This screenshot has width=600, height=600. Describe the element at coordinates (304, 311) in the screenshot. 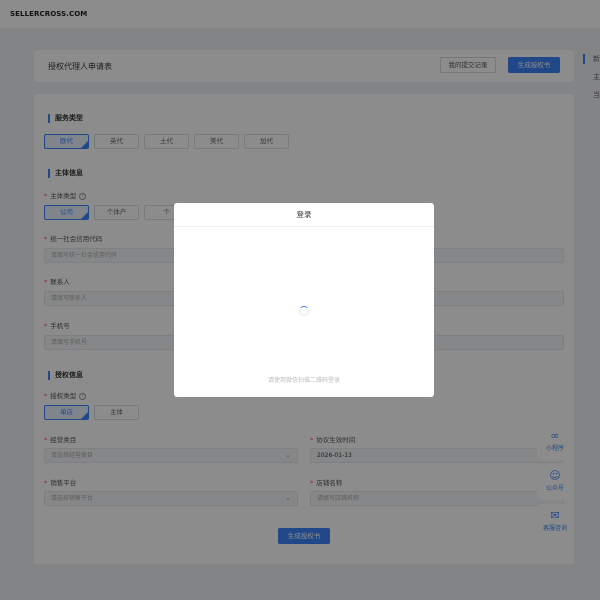

I see `loading-spinner-icon` at that location.